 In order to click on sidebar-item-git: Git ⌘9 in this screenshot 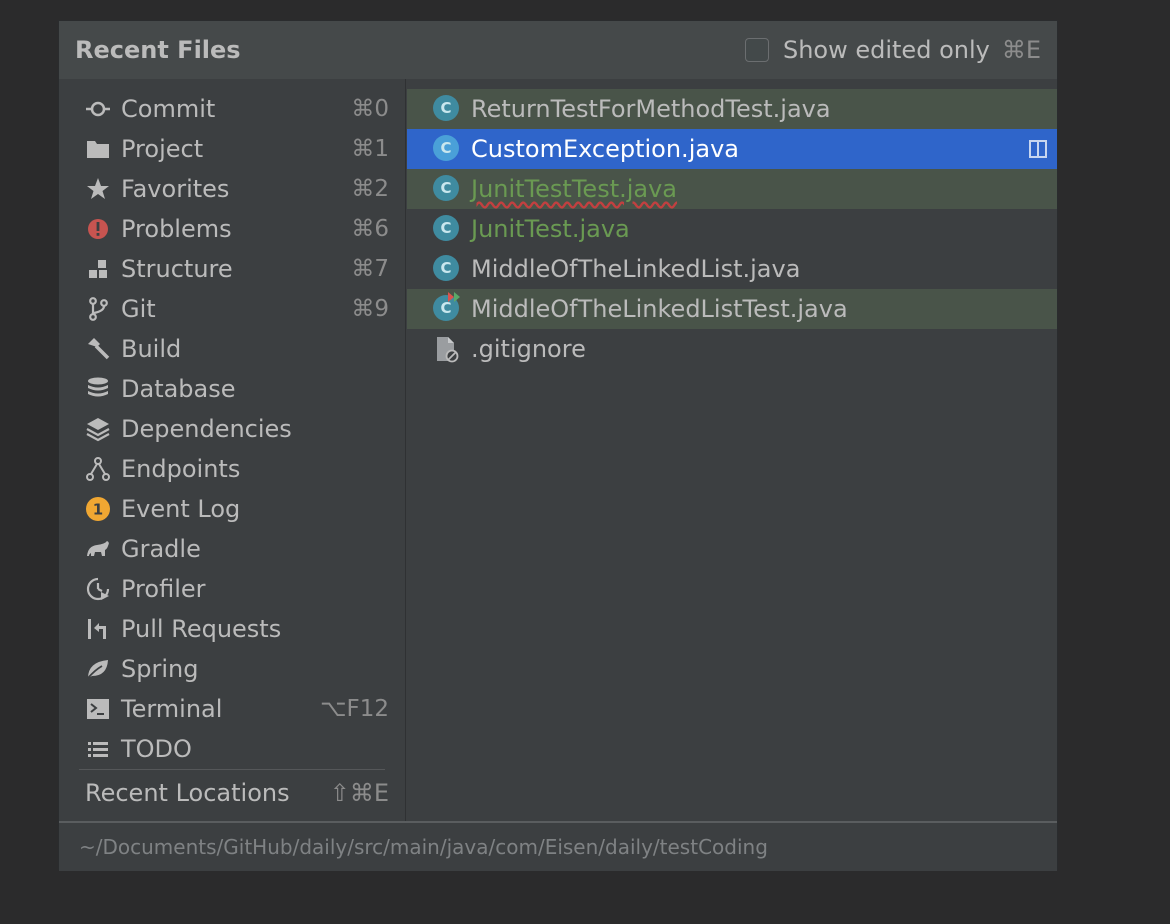, I will do `click(224, 309)`.